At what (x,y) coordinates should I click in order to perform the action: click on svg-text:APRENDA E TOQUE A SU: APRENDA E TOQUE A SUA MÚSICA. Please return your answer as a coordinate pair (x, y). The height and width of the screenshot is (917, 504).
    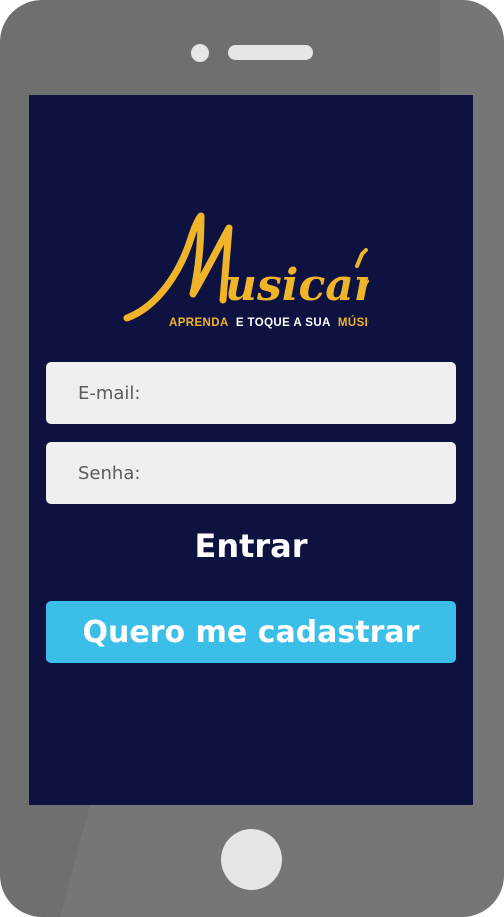
    Looking at the image, I should click on (269, 322).